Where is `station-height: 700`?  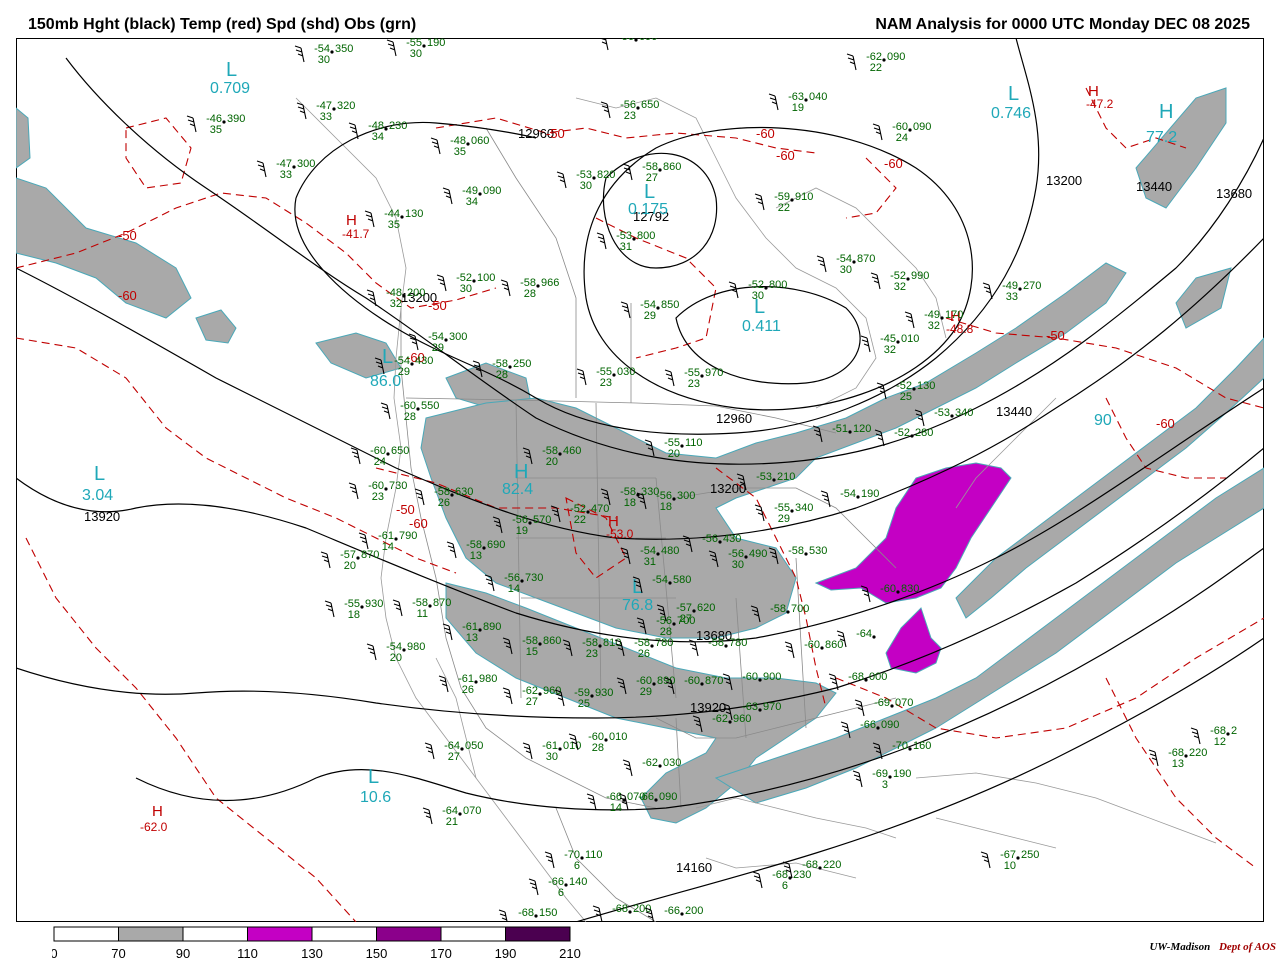 station-height: 700 is located at coordinates (686, 621).